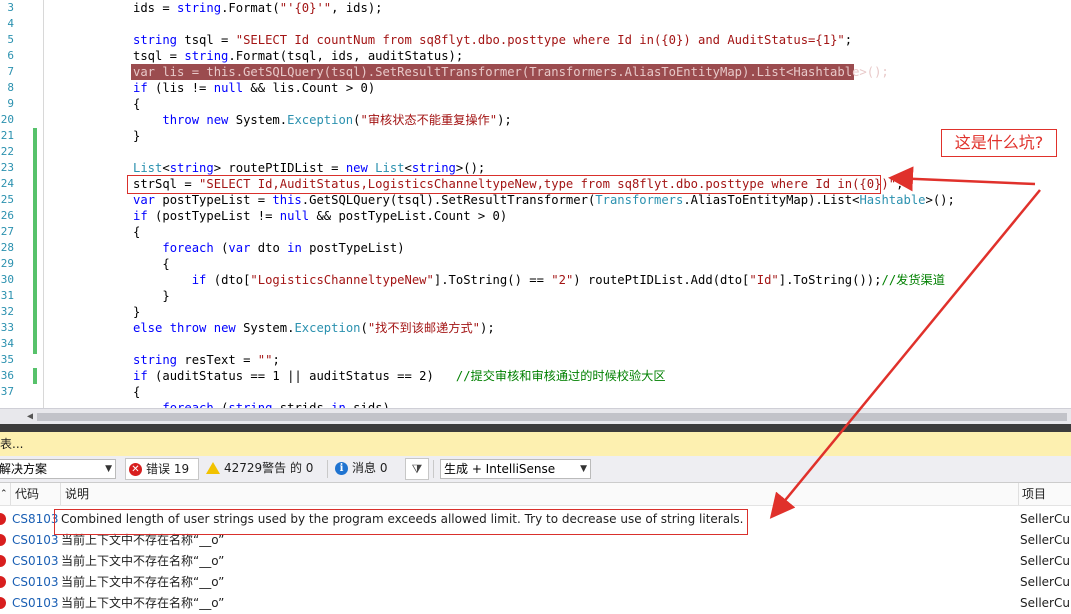 This screenshot has width=1071, height=614. What do you see at coordinates (7, 311) in the screenshot?
I see `line-number: 32` at bounding box center [7, 311].